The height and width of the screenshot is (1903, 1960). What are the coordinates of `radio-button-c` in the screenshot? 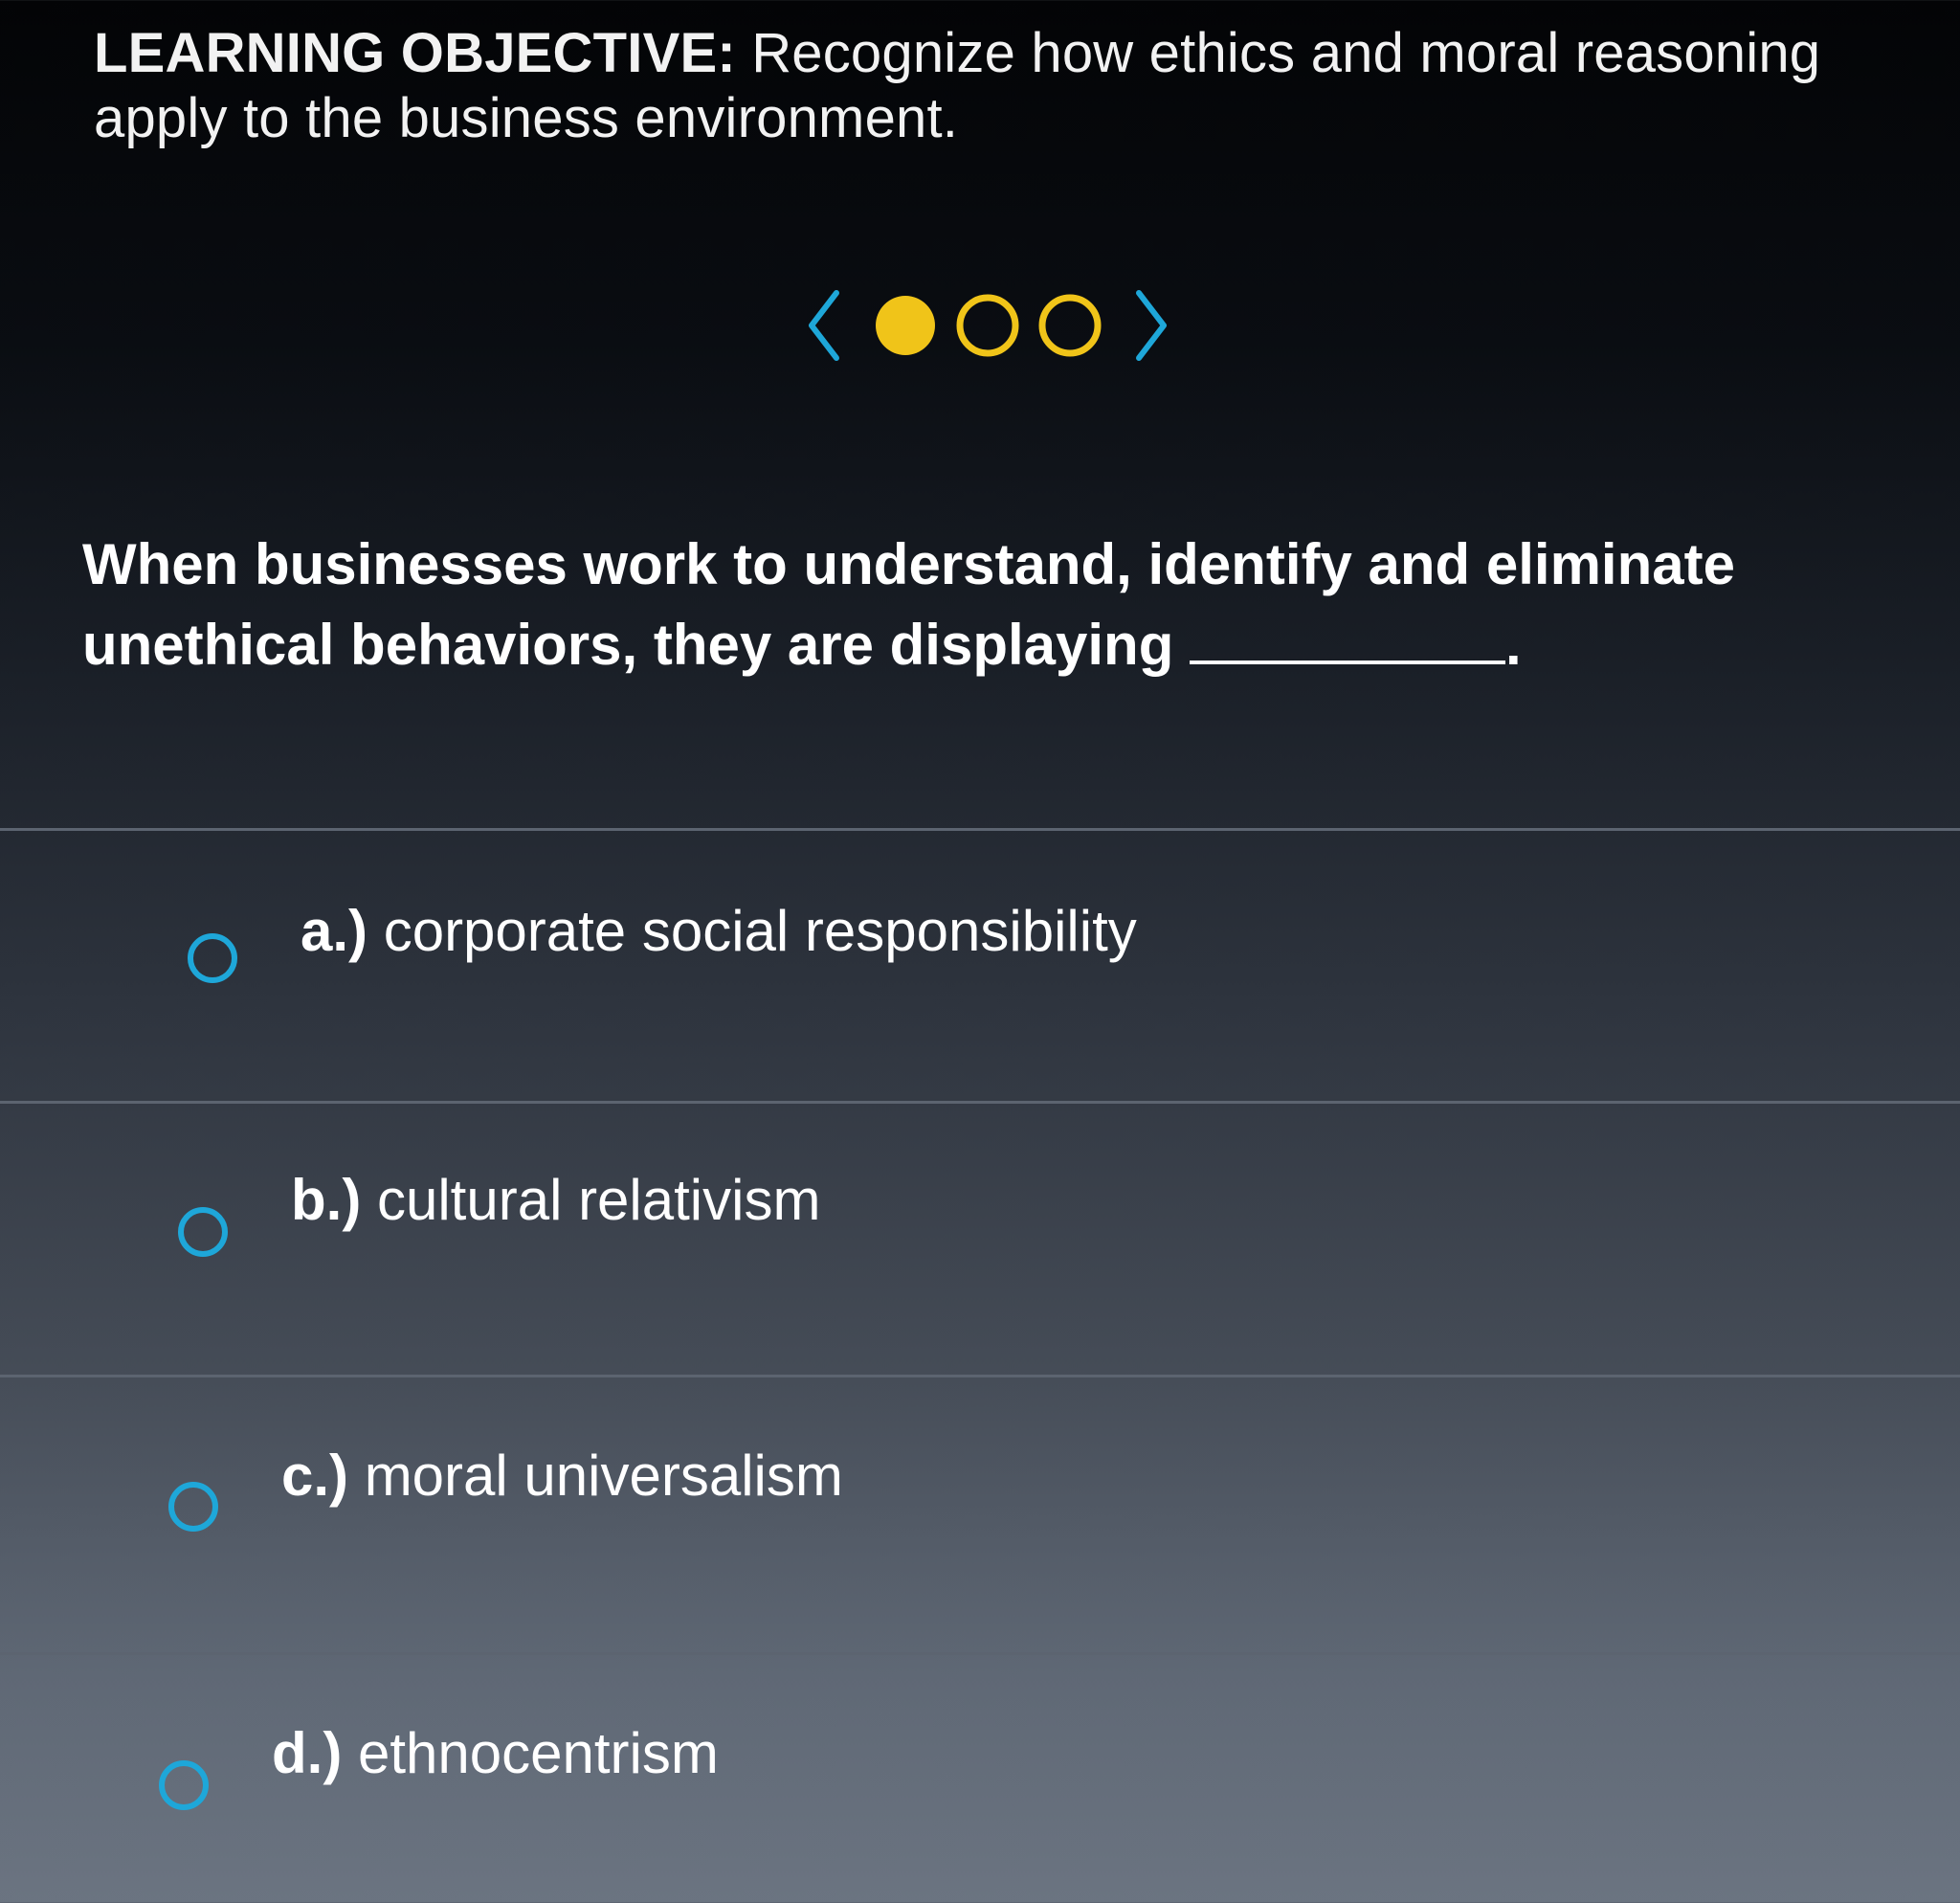 It's located at (193, 1507).